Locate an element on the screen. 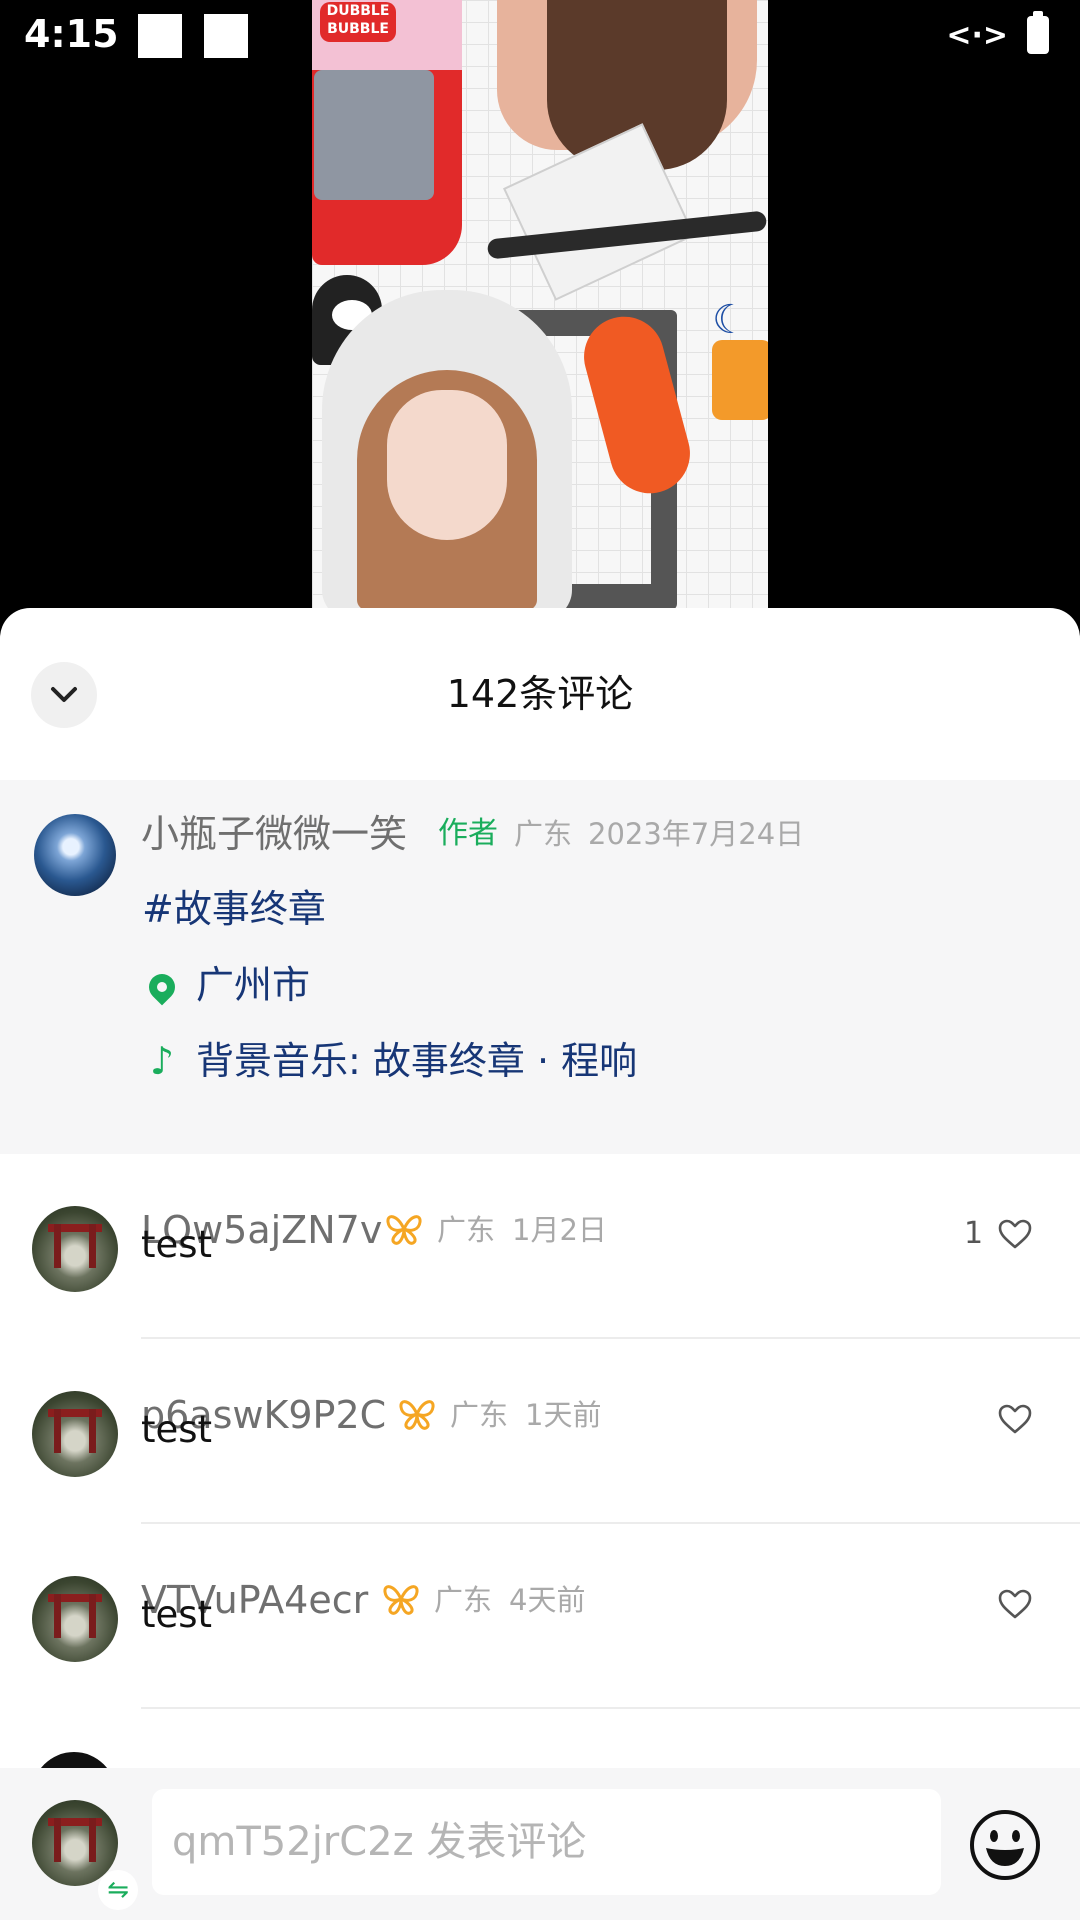  video-preview: DUBBLE BUBBLE ☾ is located at coordinates (540, 304).